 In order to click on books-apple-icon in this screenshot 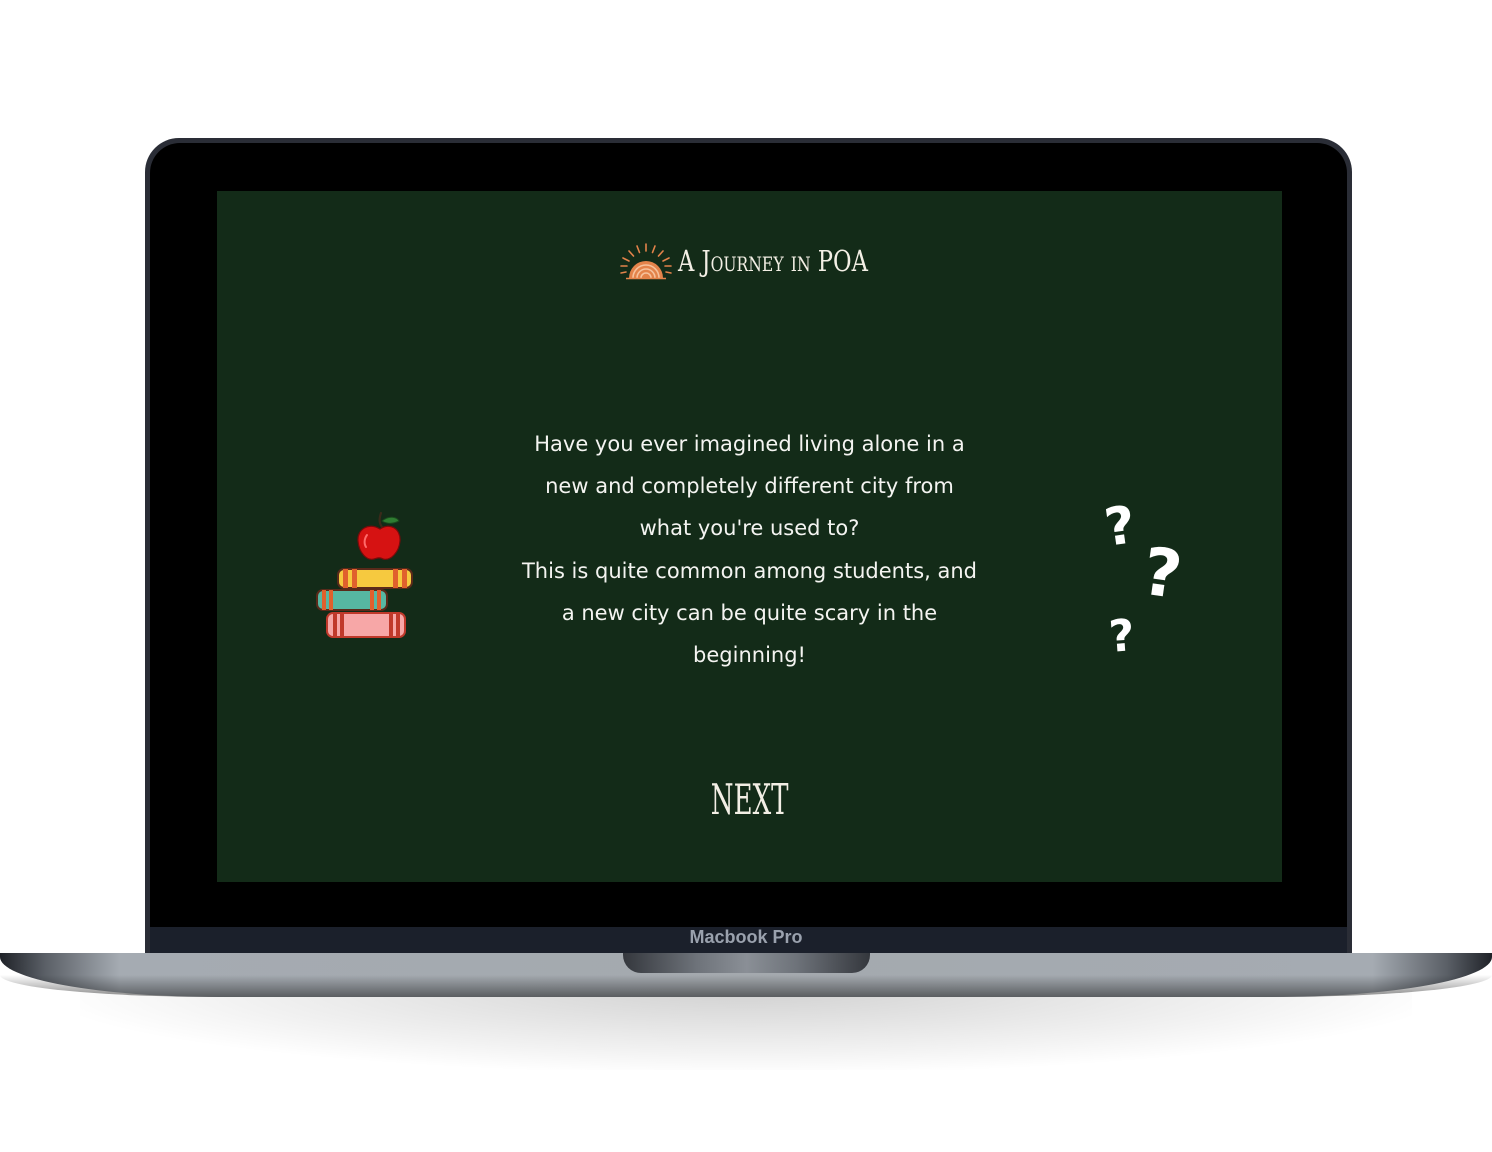, I will do `click(364, 574)`.